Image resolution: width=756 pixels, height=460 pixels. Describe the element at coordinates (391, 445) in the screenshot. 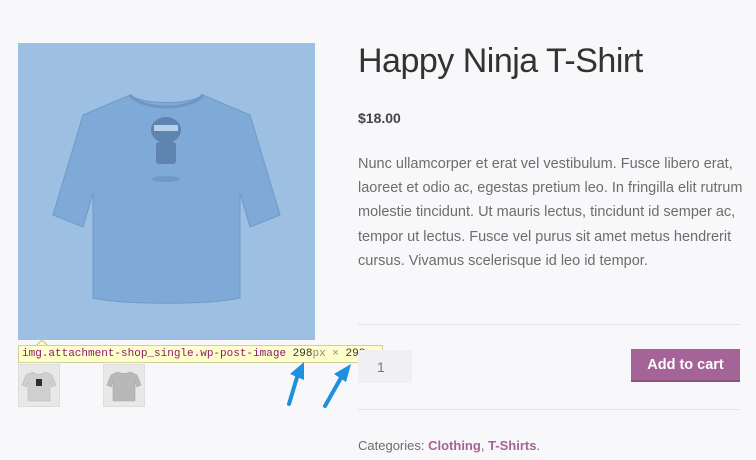

I see `categories-label: Categories:` at that location.